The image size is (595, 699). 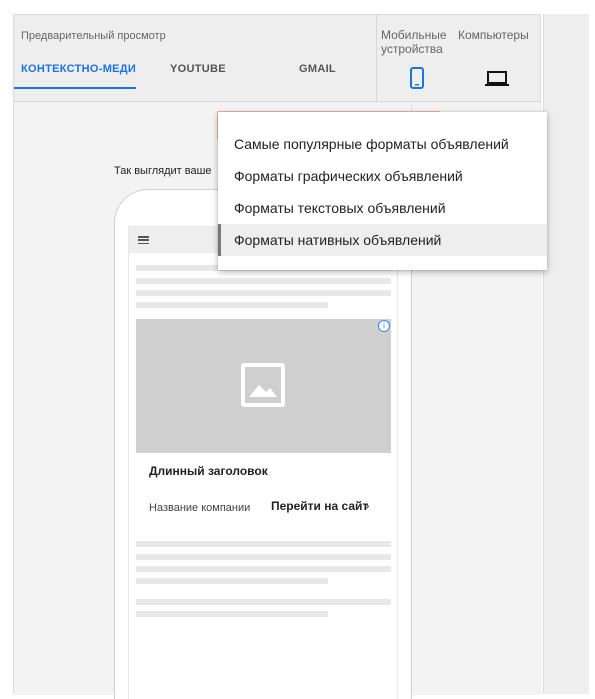 What do you see at coordinates (566, 354) in the screenshot?
I see `right-sidebar` at bounding box center [566, 354].